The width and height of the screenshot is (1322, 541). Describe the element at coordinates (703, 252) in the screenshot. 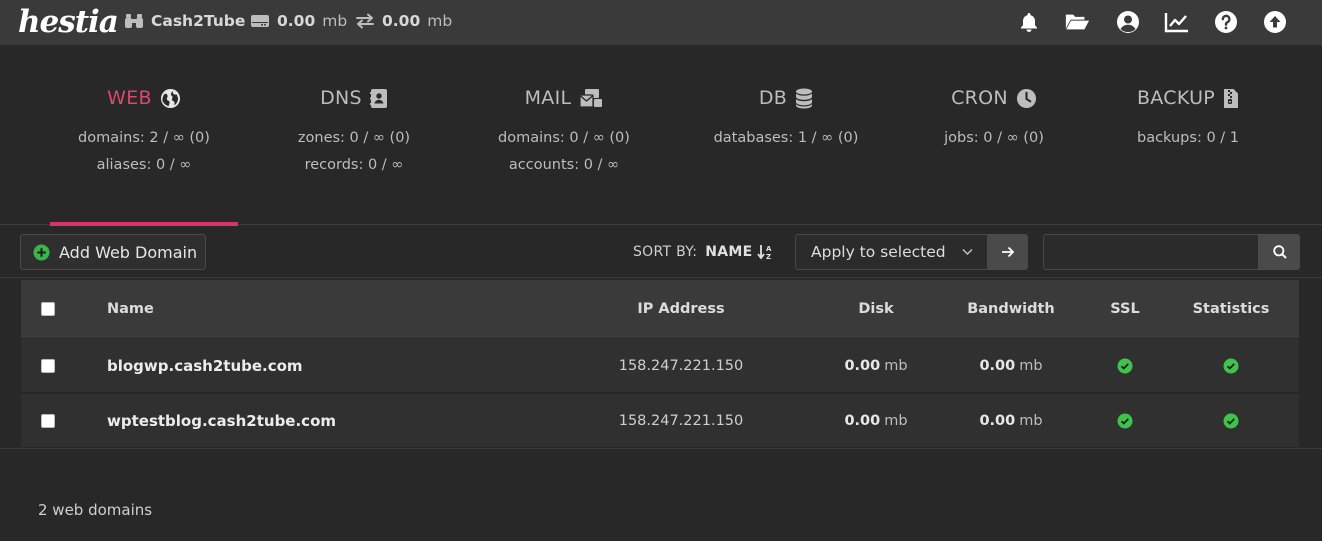

I see `sort-control: SORT BY: NAME AZ` at that location.